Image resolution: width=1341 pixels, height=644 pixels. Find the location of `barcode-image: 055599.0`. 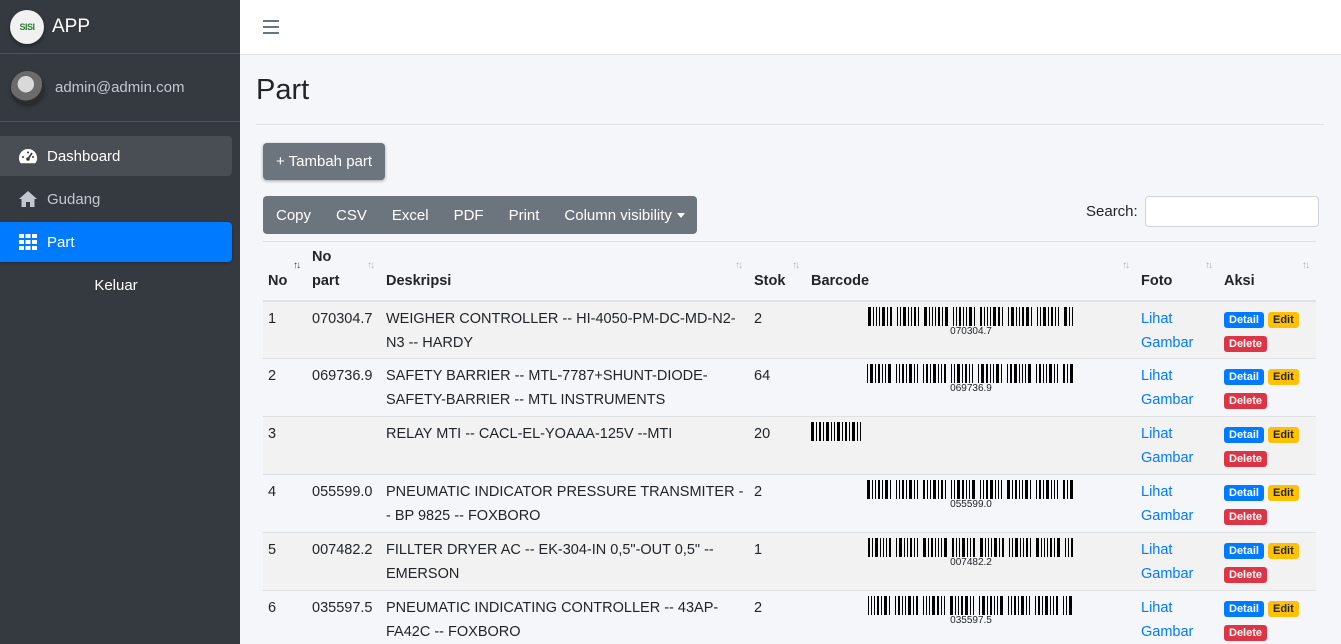

barcode-image: 055599.0 is located at coordinates (971, 495).